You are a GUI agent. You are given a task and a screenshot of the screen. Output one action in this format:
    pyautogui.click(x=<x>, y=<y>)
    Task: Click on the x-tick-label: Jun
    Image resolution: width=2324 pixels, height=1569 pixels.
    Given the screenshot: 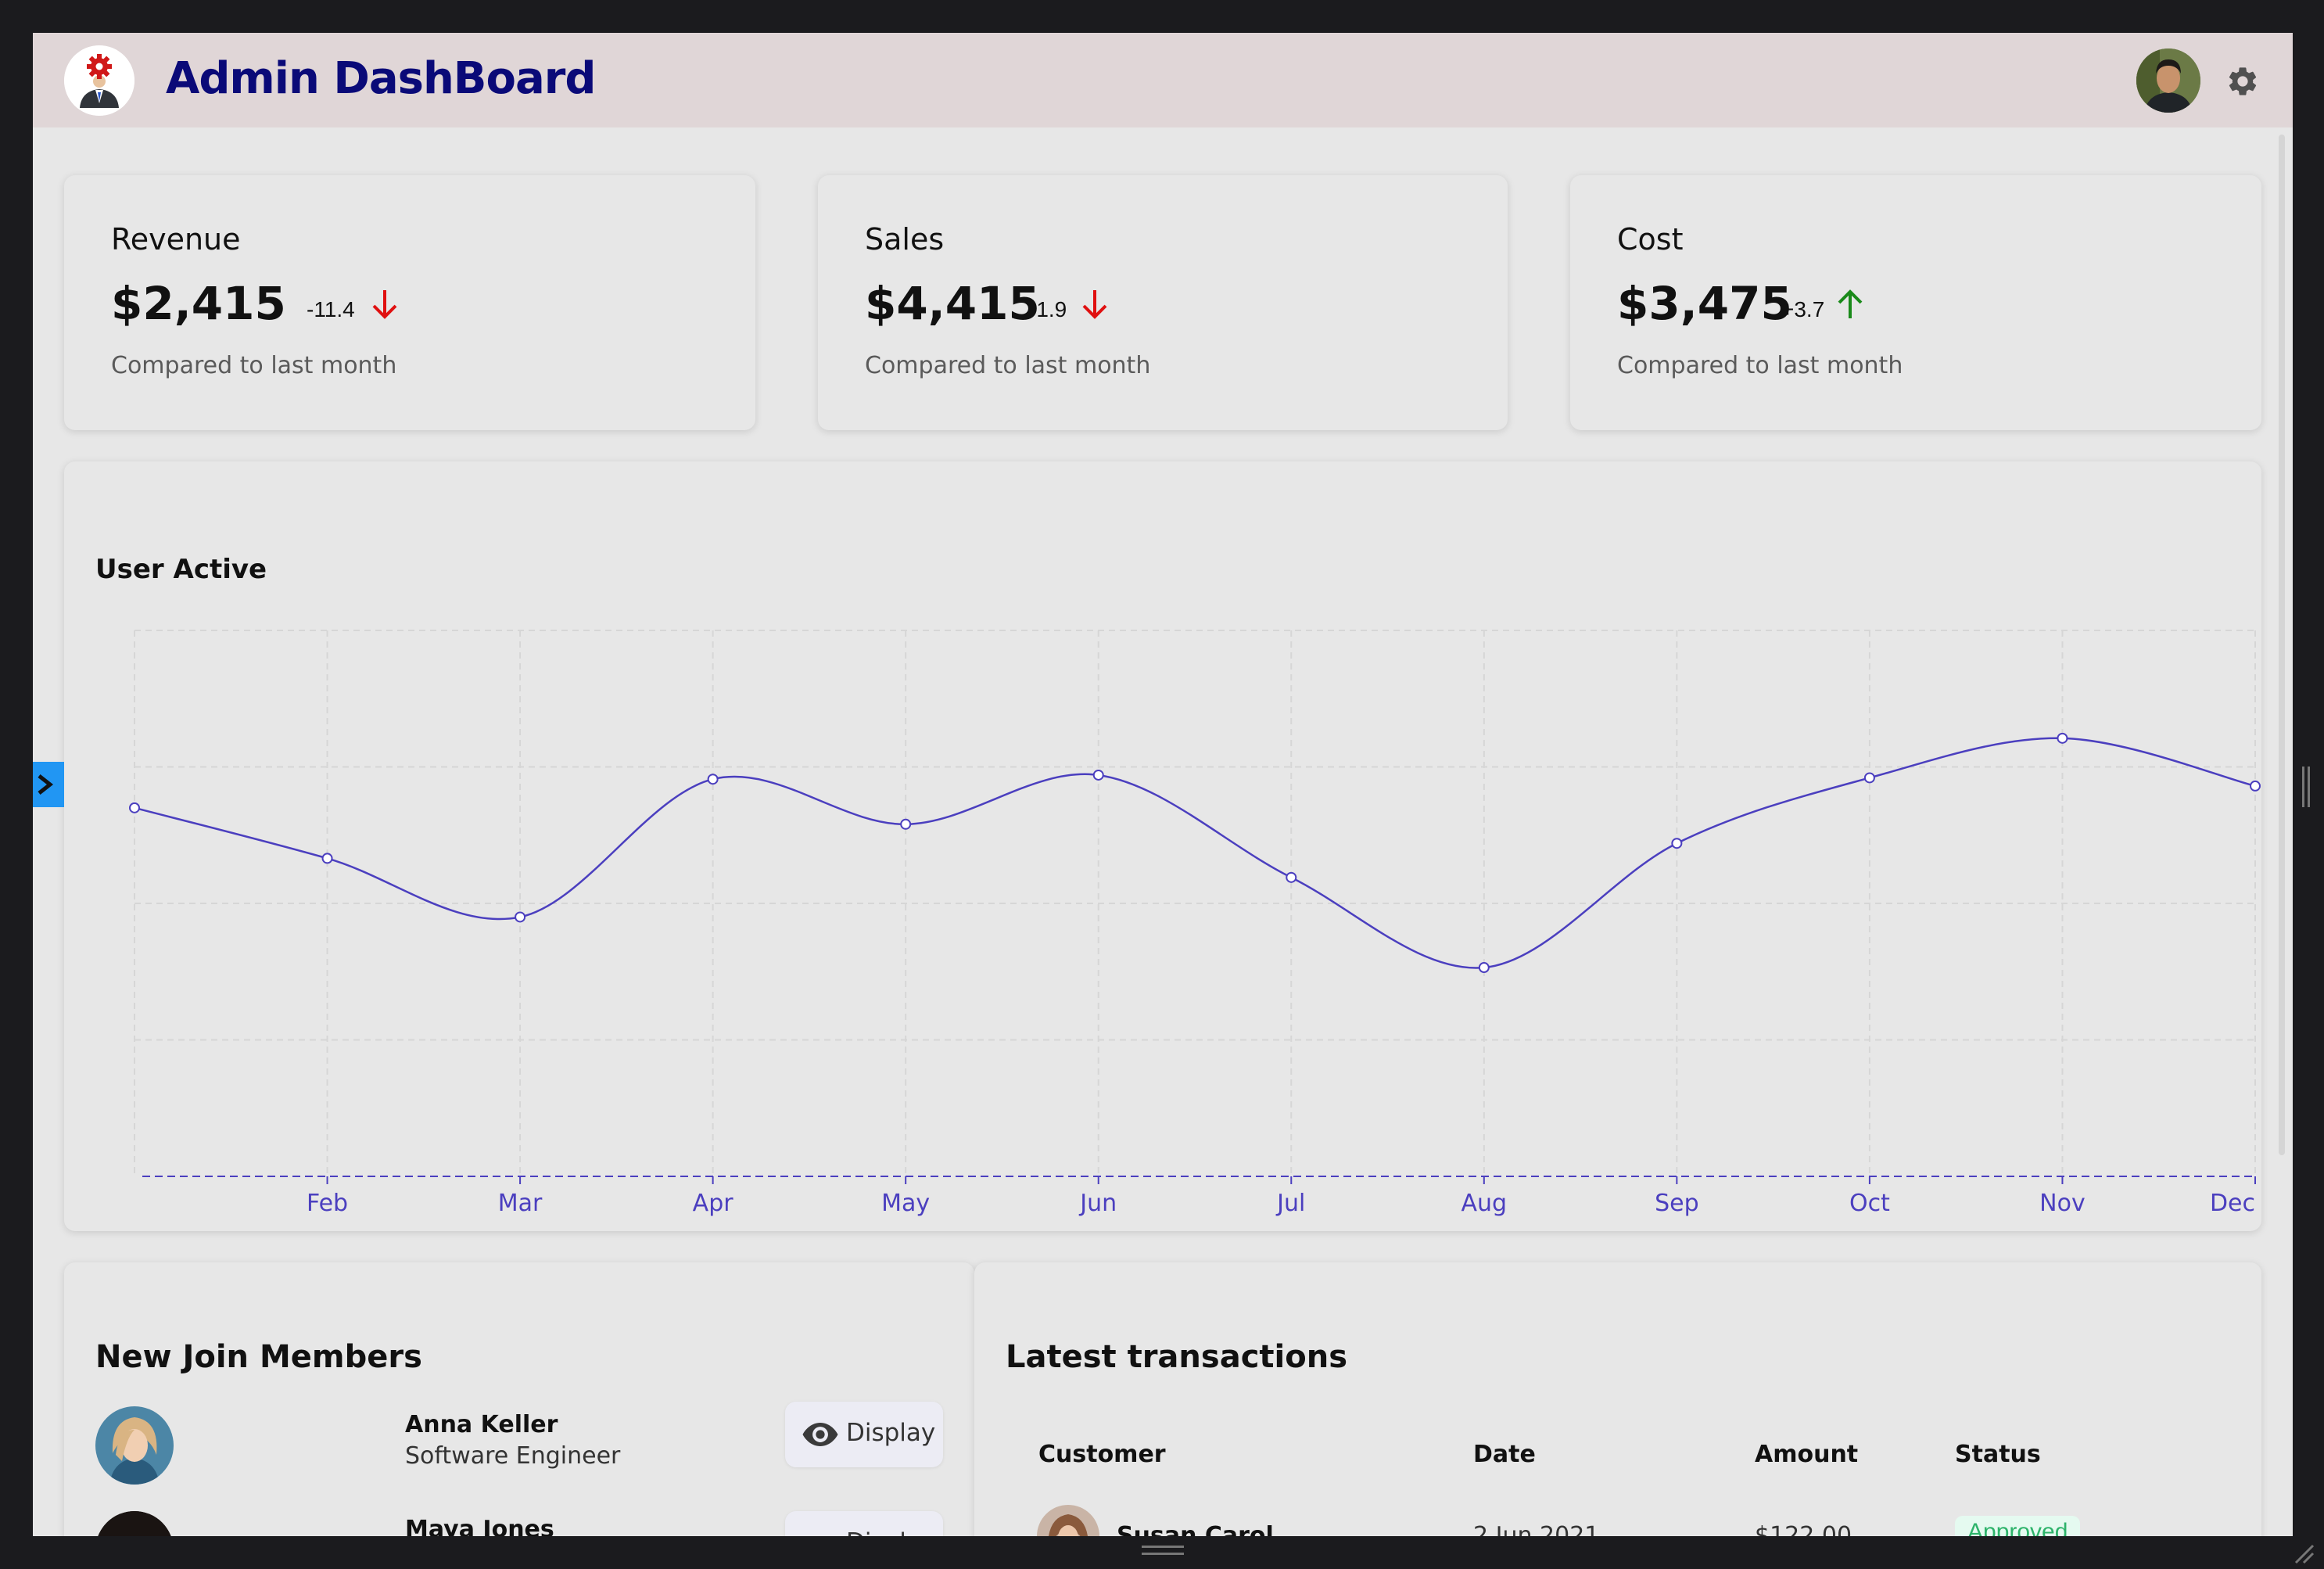 What is the action you would take?
    pyautogui.click(x=1097, y=1203)
    